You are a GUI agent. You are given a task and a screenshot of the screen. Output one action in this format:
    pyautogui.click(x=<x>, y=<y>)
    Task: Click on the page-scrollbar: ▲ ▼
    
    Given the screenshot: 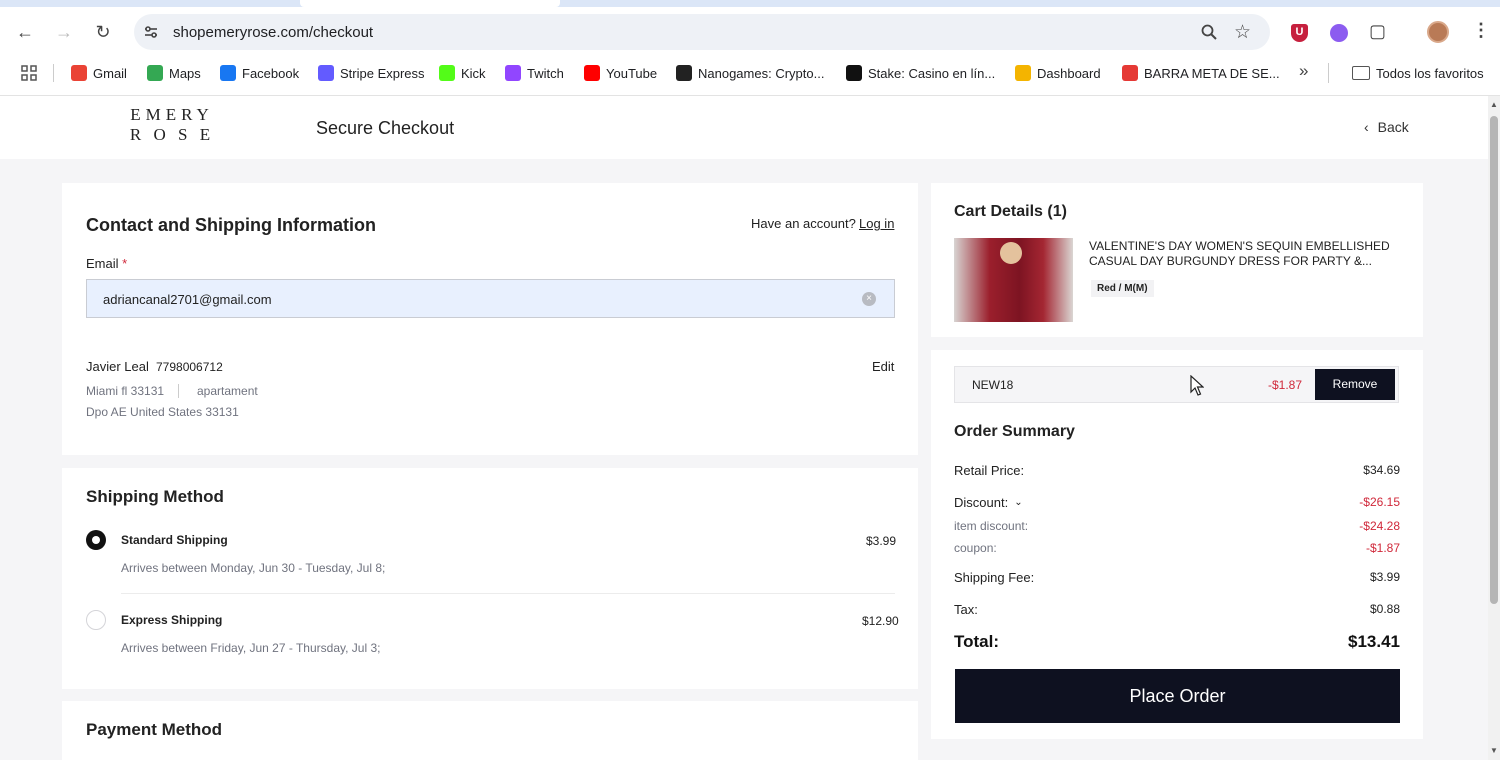 What is the action you would take?
    pyautogui.click(x=1494, y=428)
    